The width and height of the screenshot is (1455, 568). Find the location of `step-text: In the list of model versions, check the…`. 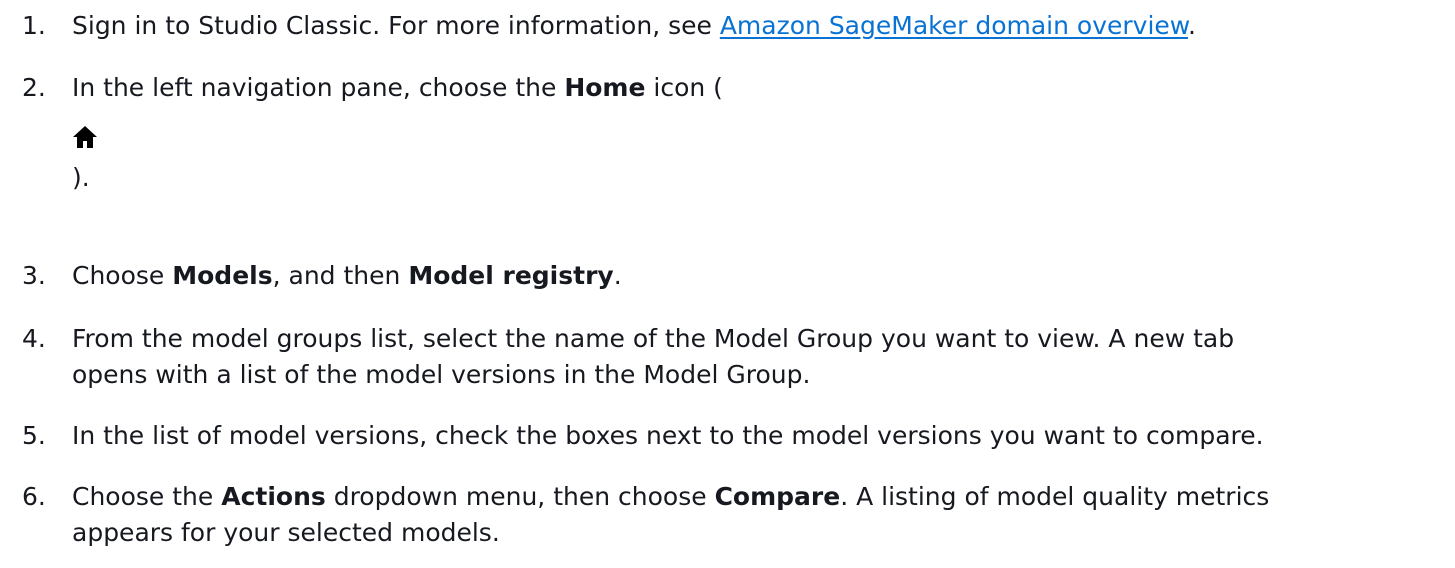

step-text: In the list of model versions, check the… is located at coordinates (762, 436).